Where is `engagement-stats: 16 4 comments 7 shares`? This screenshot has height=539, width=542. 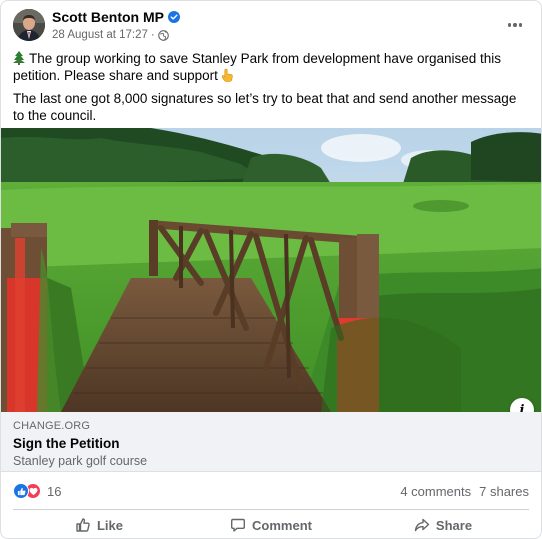
engagement-stats: 16 4 comments 7 shares is located at coordinates (271, 491).